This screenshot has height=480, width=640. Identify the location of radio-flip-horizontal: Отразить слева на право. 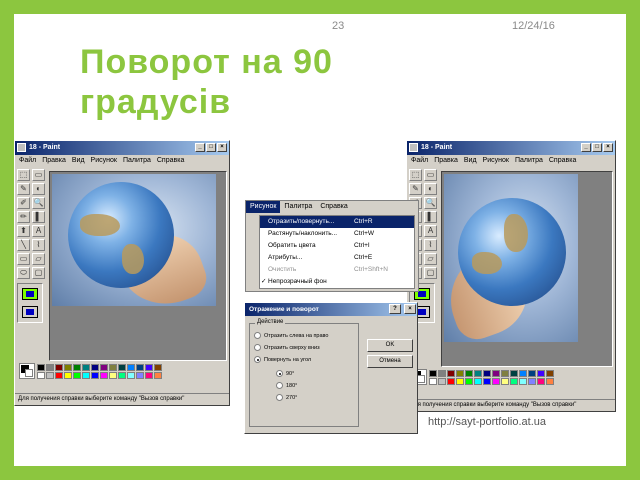
(291, 335).